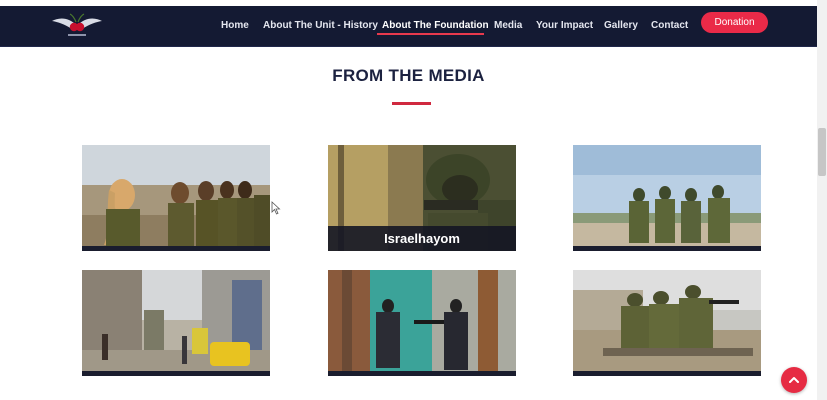  I want to click on scrollbar-thumb, so click(822, 152).